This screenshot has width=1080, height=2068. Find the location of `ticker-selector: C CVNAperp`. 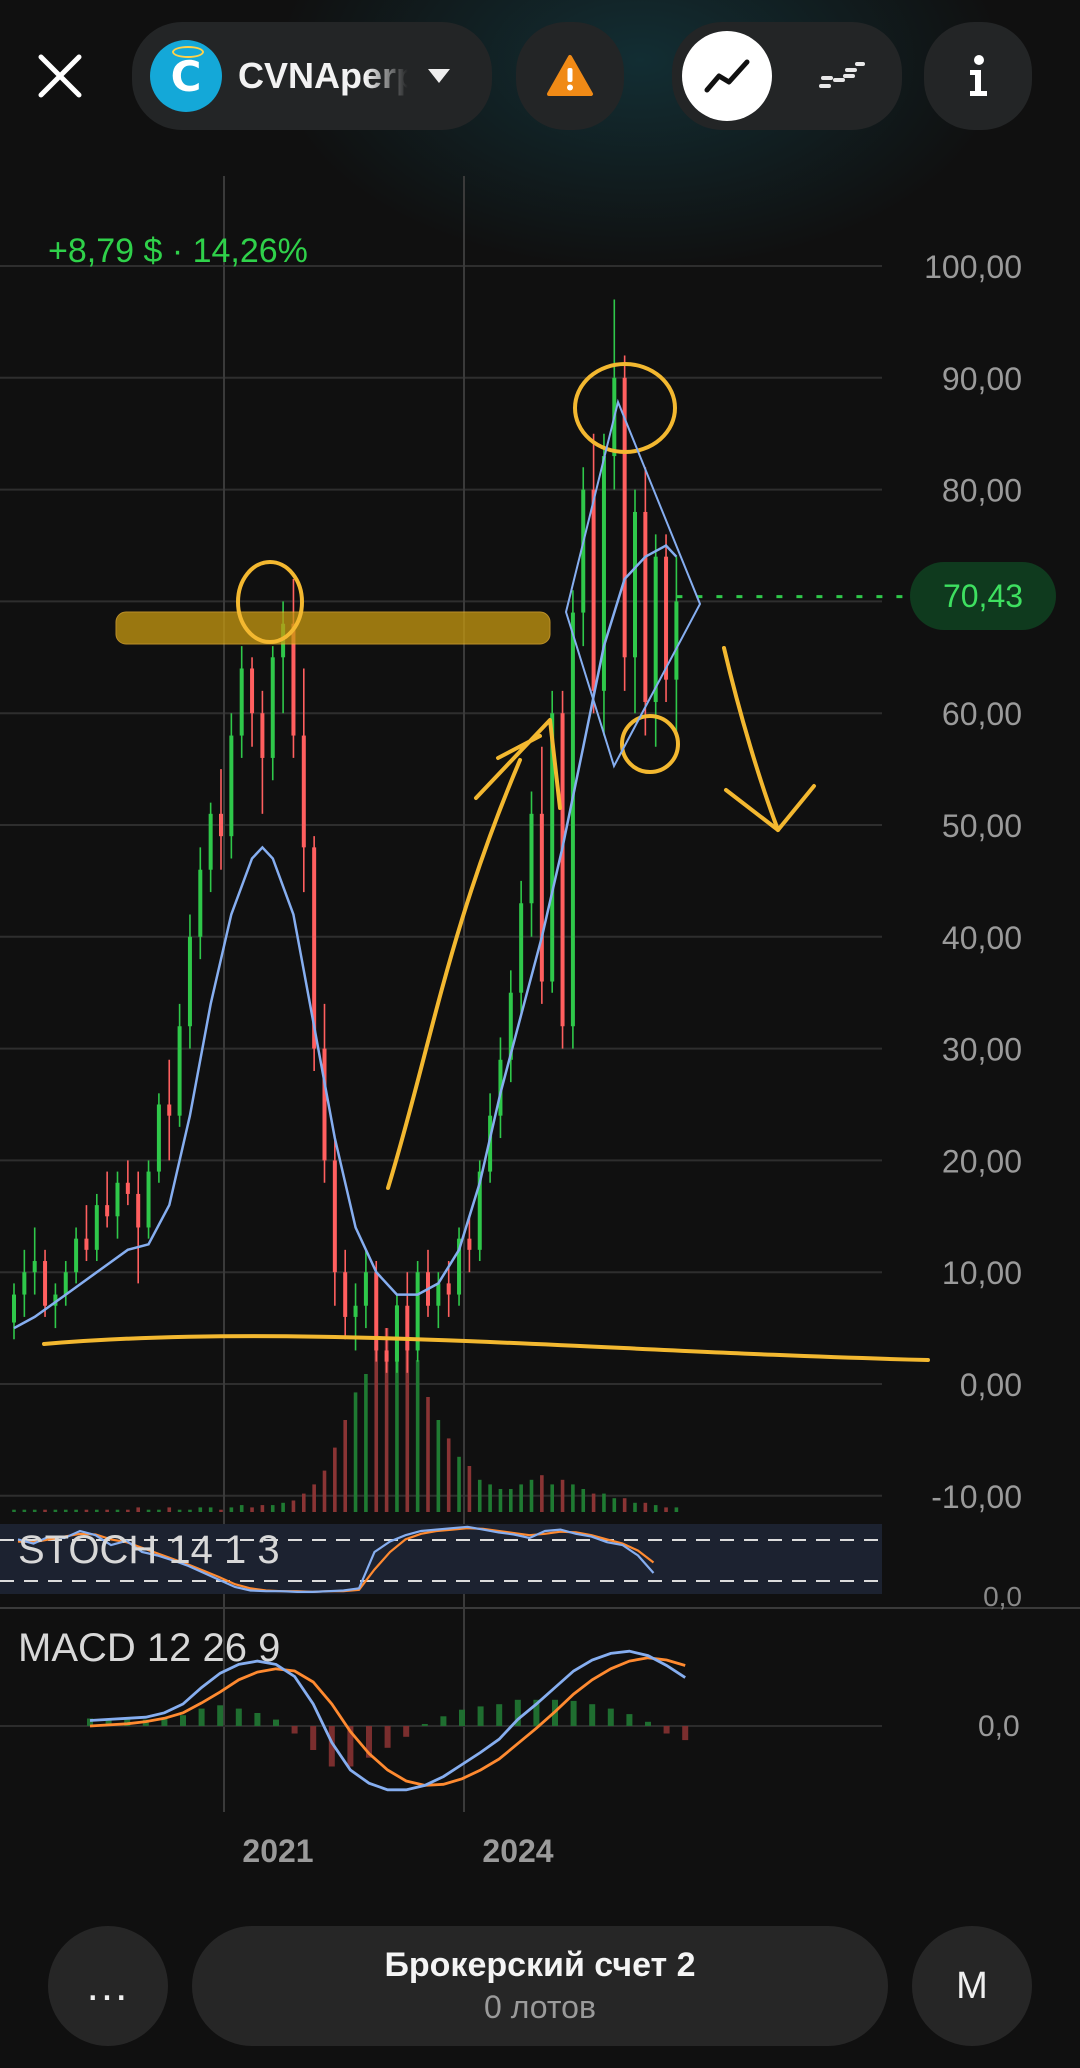

ticker-selector: C CVNAperp is located at coordinates (312, 76).